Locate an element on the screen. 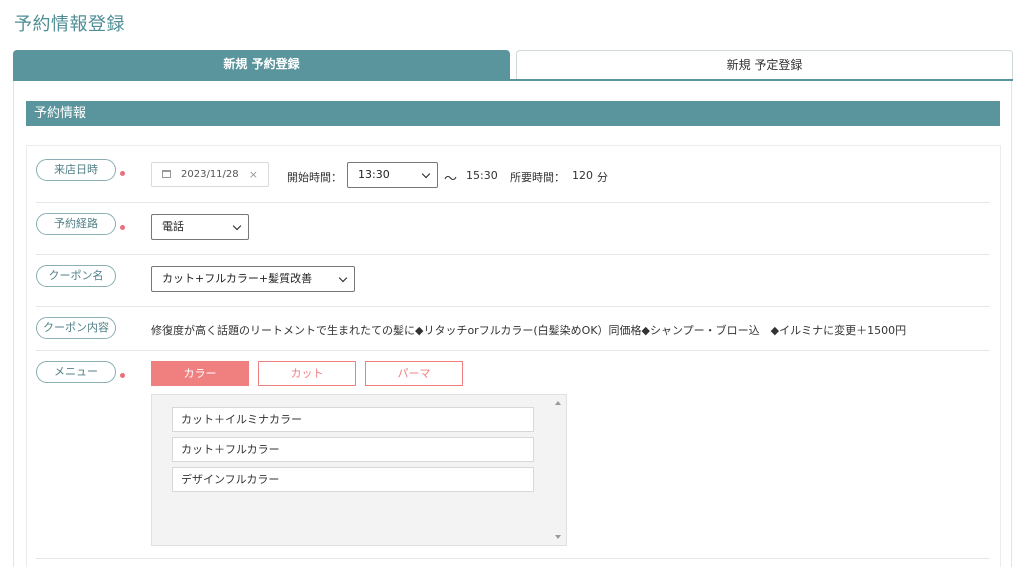 This screenshot has height=567, width=1024. route-select: 電話 is located at coordinates (200, 227).